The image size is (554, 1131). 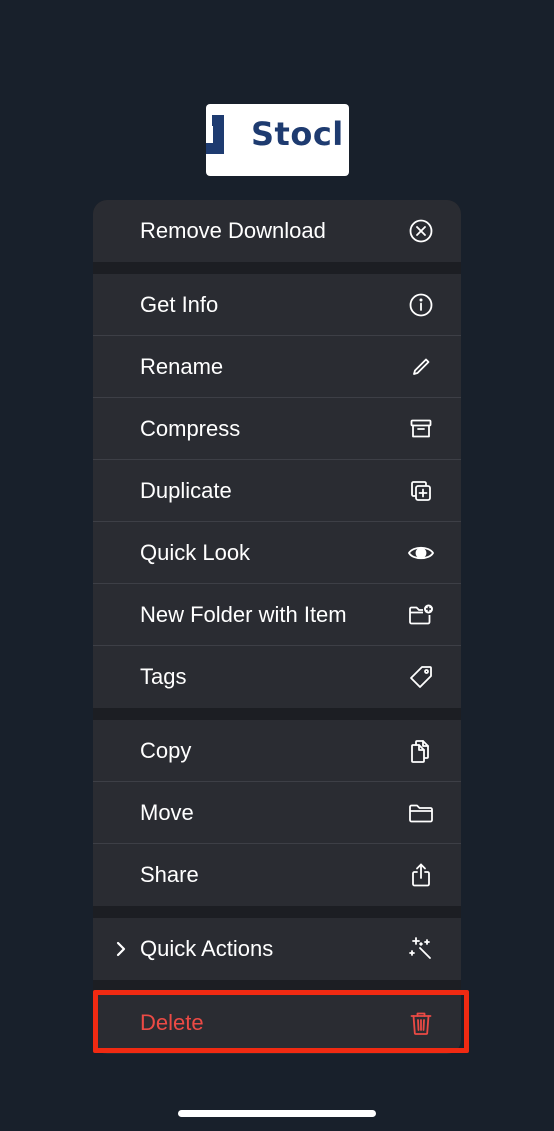 I want to click on tag-icon, so click(x=421, y=677).